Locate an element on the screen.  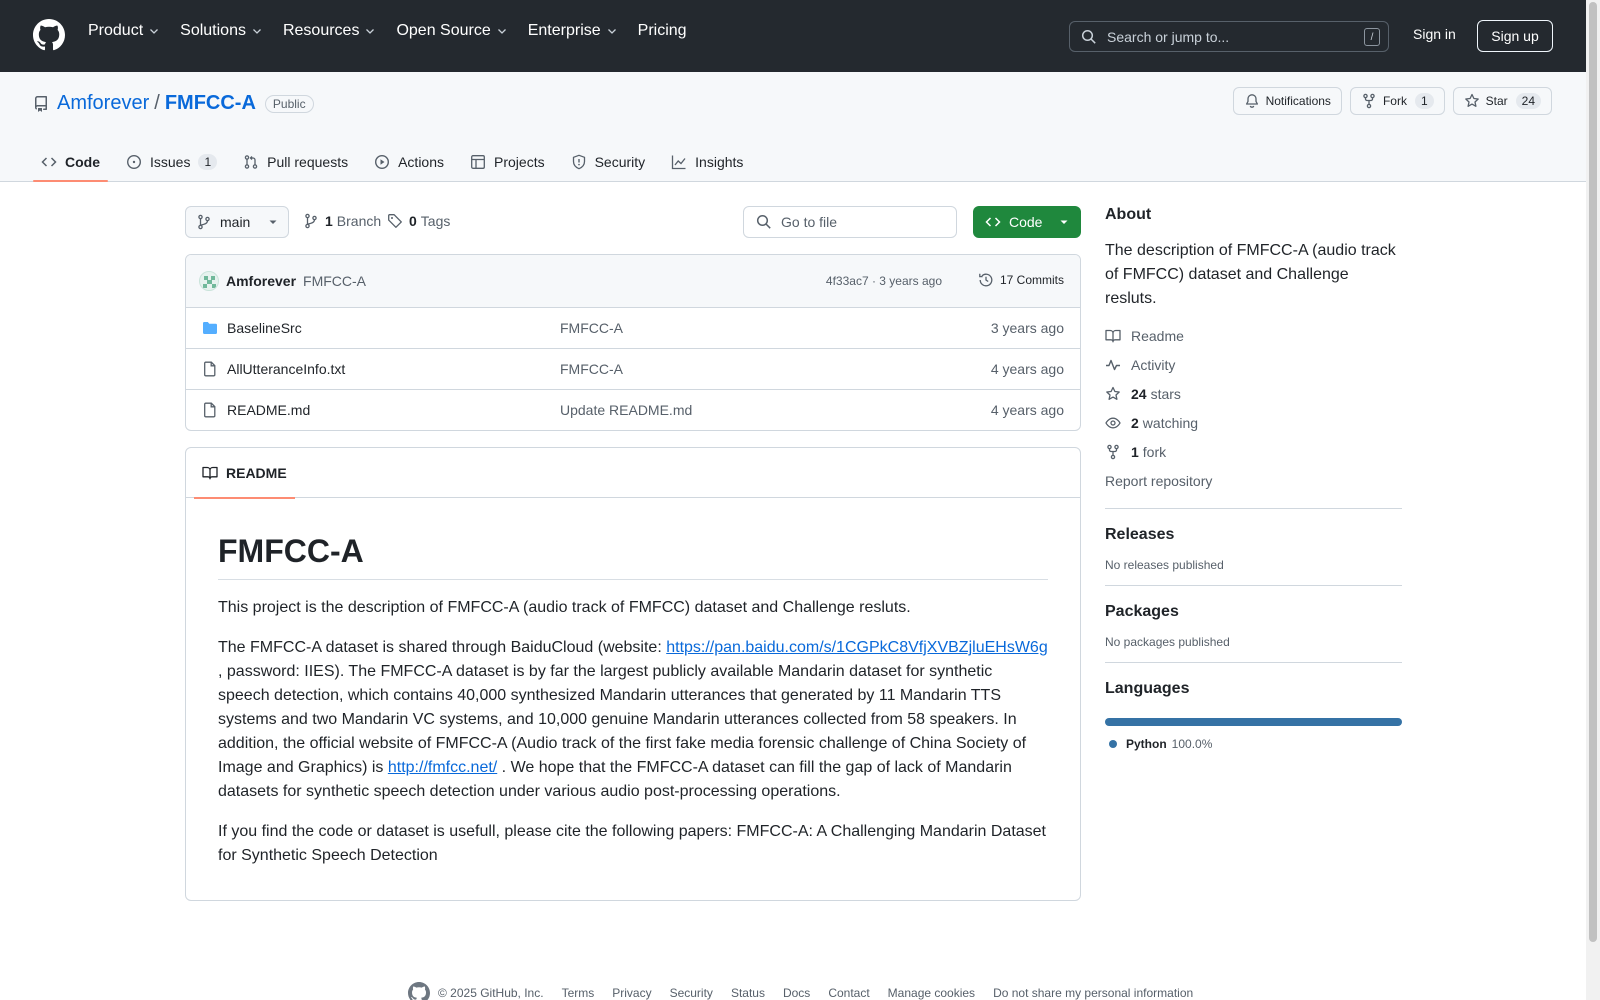
code-dropdown-button: Code is located at coordinates (1027, 222).